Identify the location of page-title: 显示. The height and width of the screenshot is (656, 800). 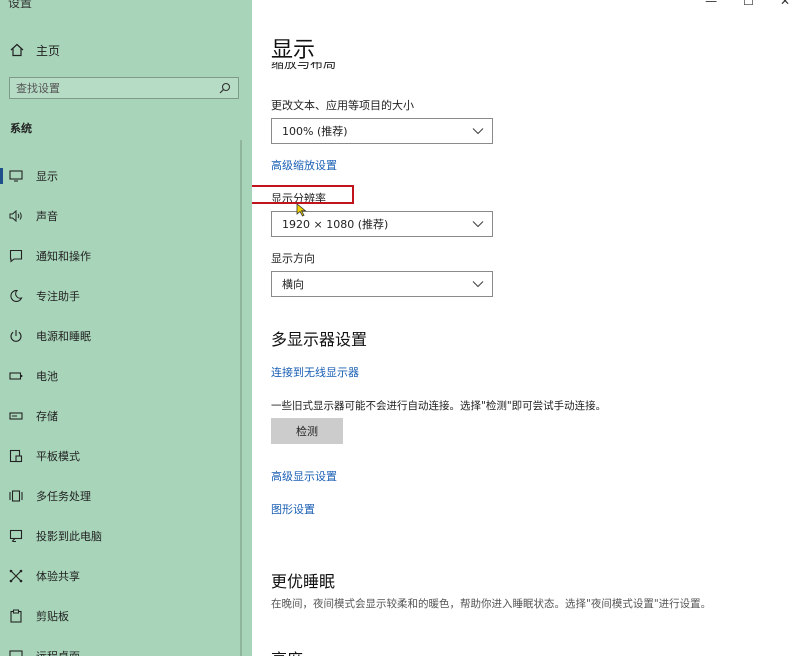
(293, 50).